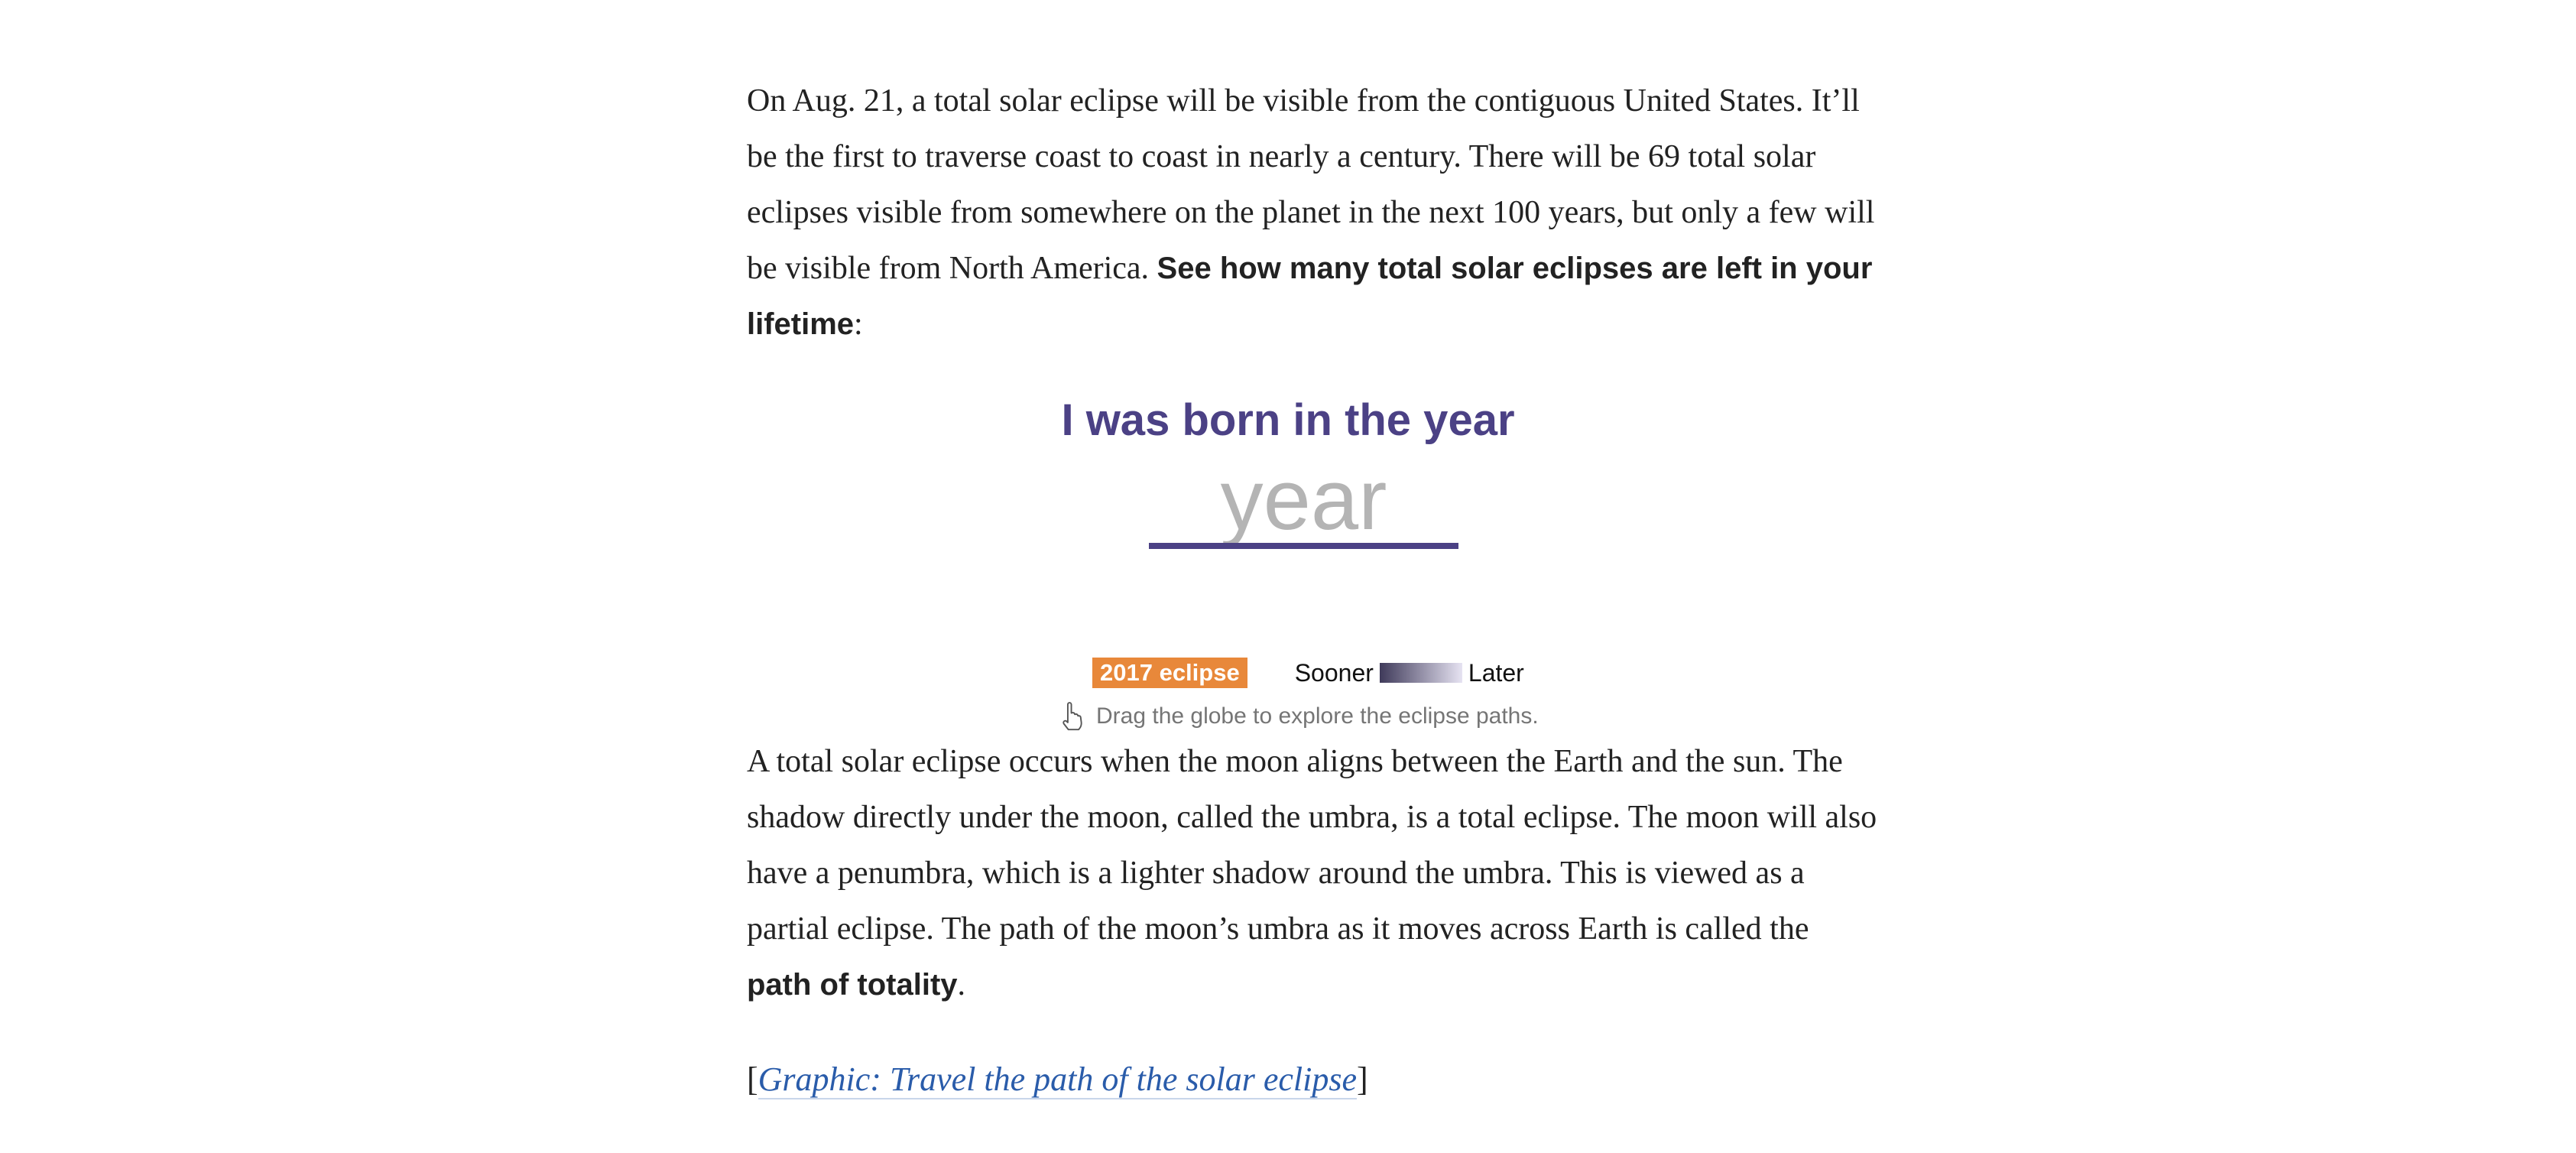  Describe the element at coordinates (1420, 673) in the screenshot. I see `sooner-later-gradient` at that location.